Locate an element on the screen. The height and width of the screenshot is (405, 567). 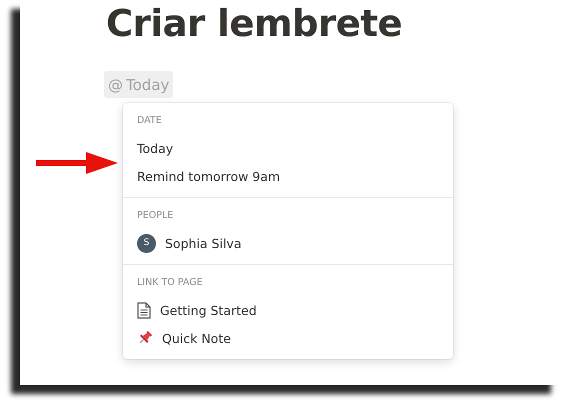
menu-item: Today is located at coordinates (288, 148).